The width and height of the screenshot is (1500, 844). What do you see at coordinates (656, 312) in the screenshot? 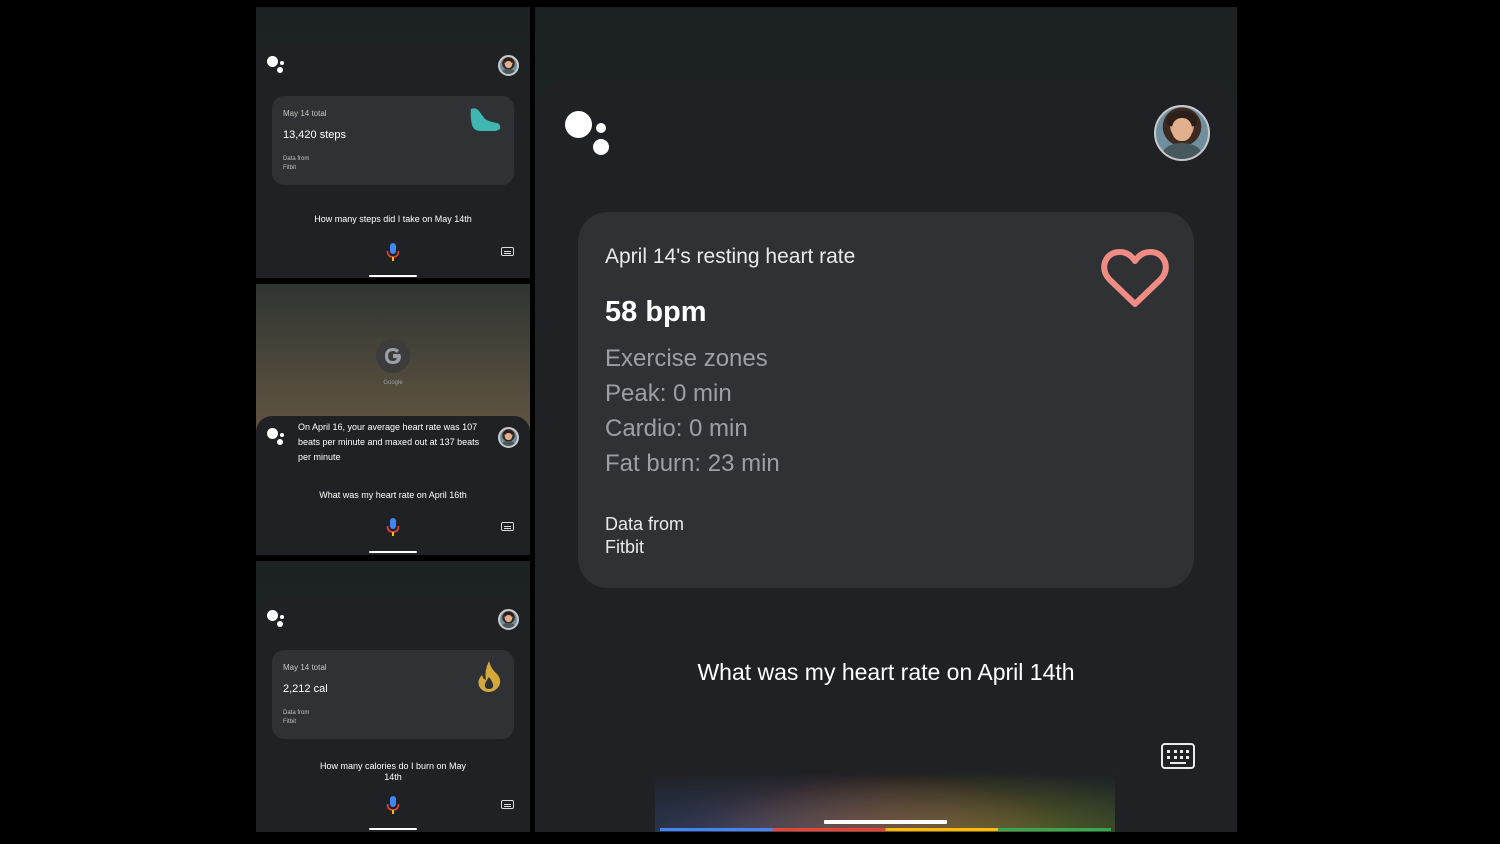
I see `card-value: 58 bpm` at bounding box center [656, 312].